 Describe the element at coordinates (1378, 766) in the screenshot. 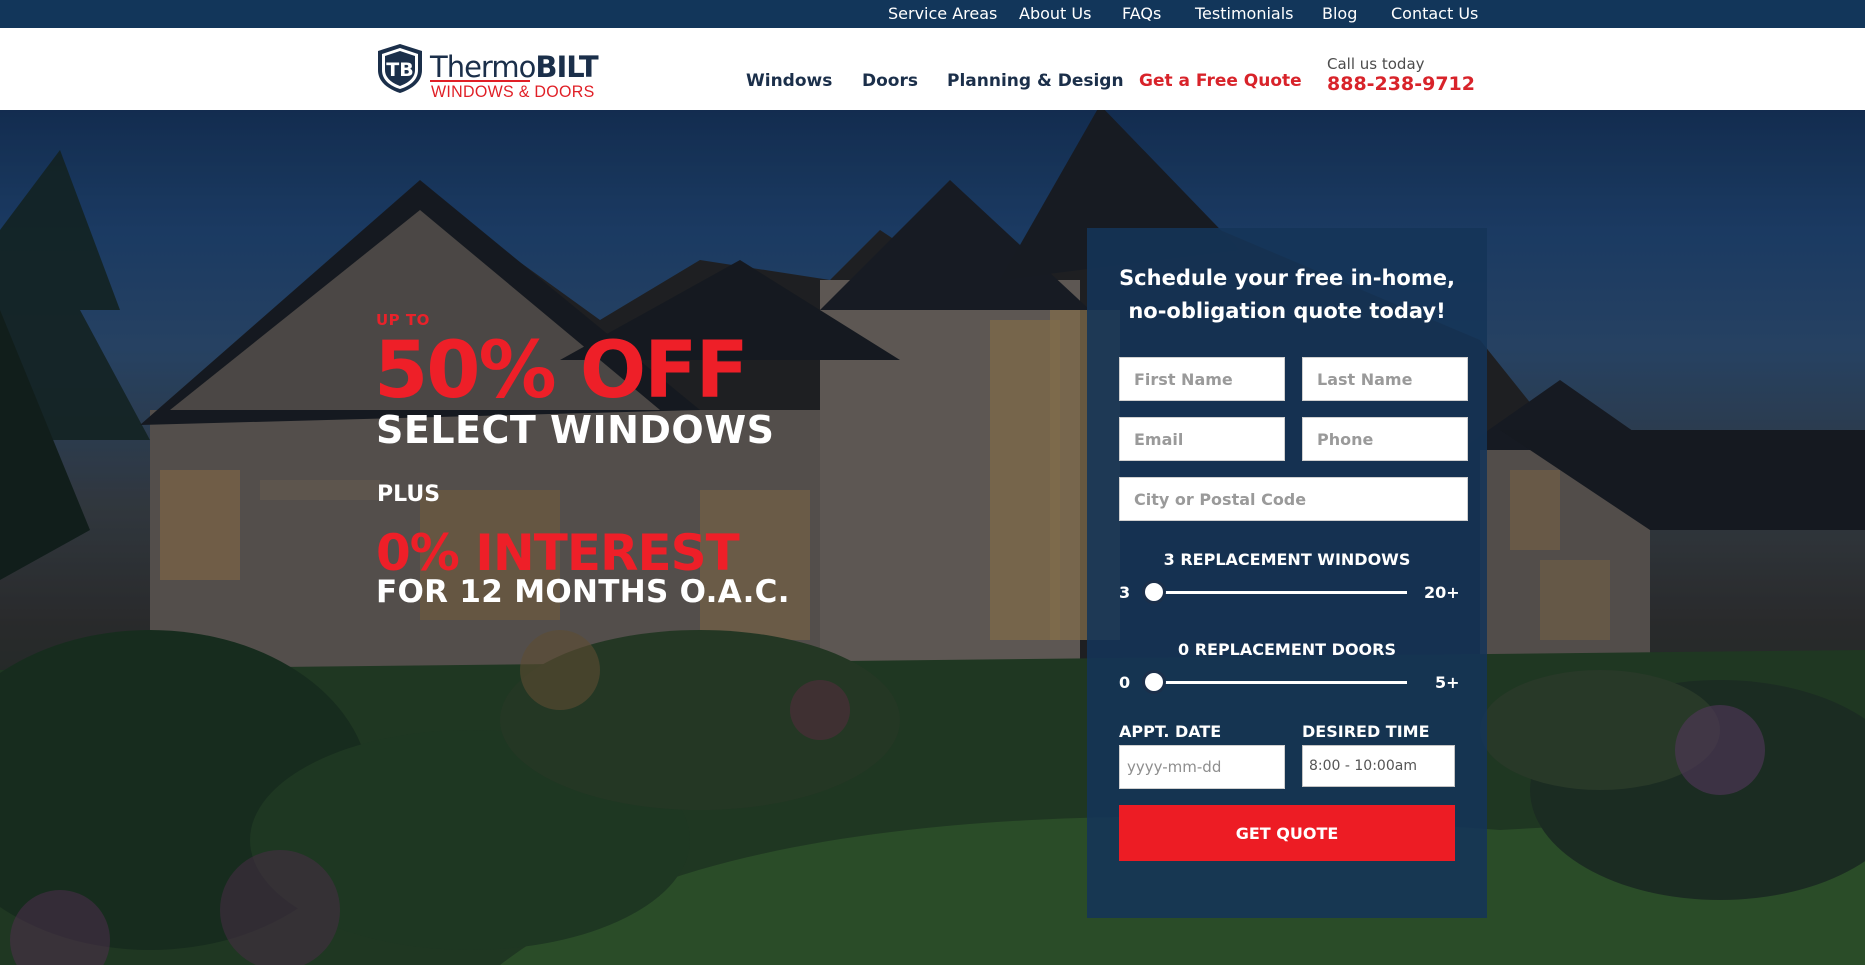

I see `desired-time-select: 8:00 - 10:00am` at that location.